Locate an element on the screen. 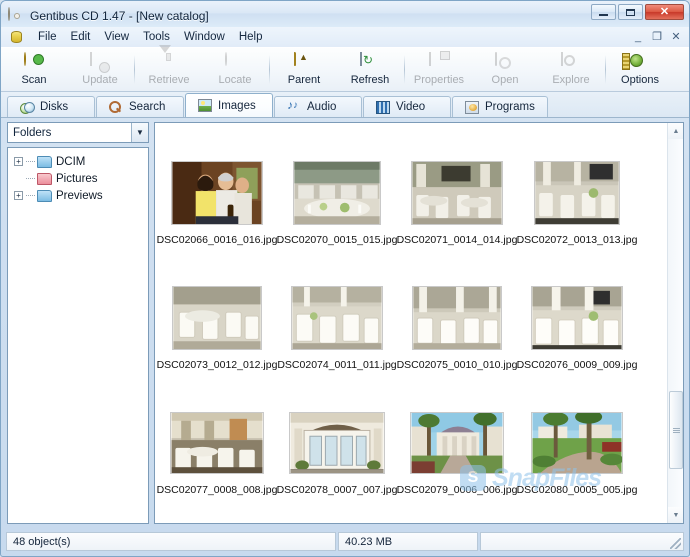 The width and height of the screenshot is (690, 557). chevron-down-icon: ▼ is located at coordinates (139, 132).